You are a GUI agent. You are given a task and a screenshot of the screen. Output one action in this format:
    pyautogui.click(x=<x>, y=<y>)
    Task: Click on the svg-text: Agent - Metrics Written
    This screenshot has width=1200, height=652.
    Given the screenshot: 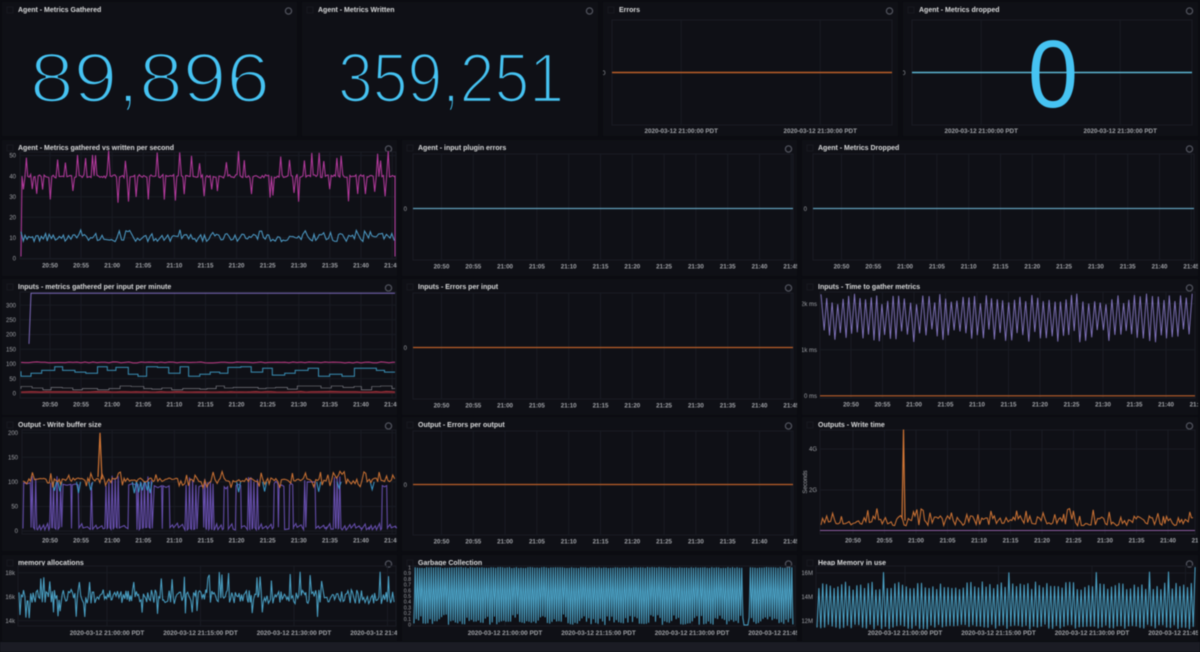 What is the action you would take?
    pyautogui.click(x=356, y=10)
    